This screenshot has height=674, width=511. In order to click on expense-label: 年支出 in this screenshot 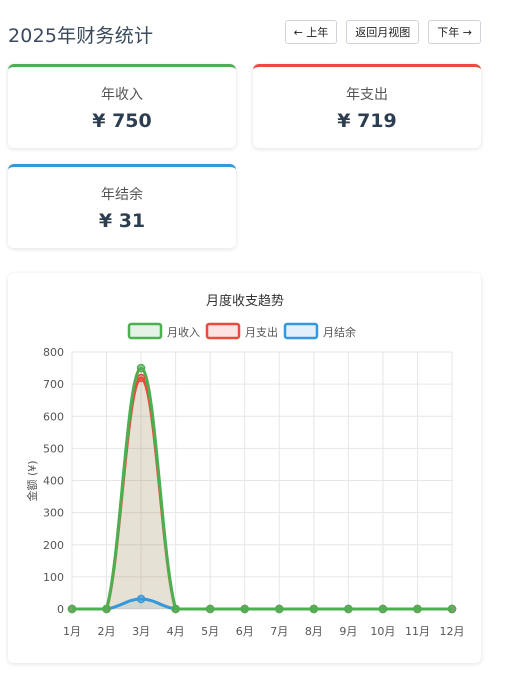, I will do `click(367, 95)`.